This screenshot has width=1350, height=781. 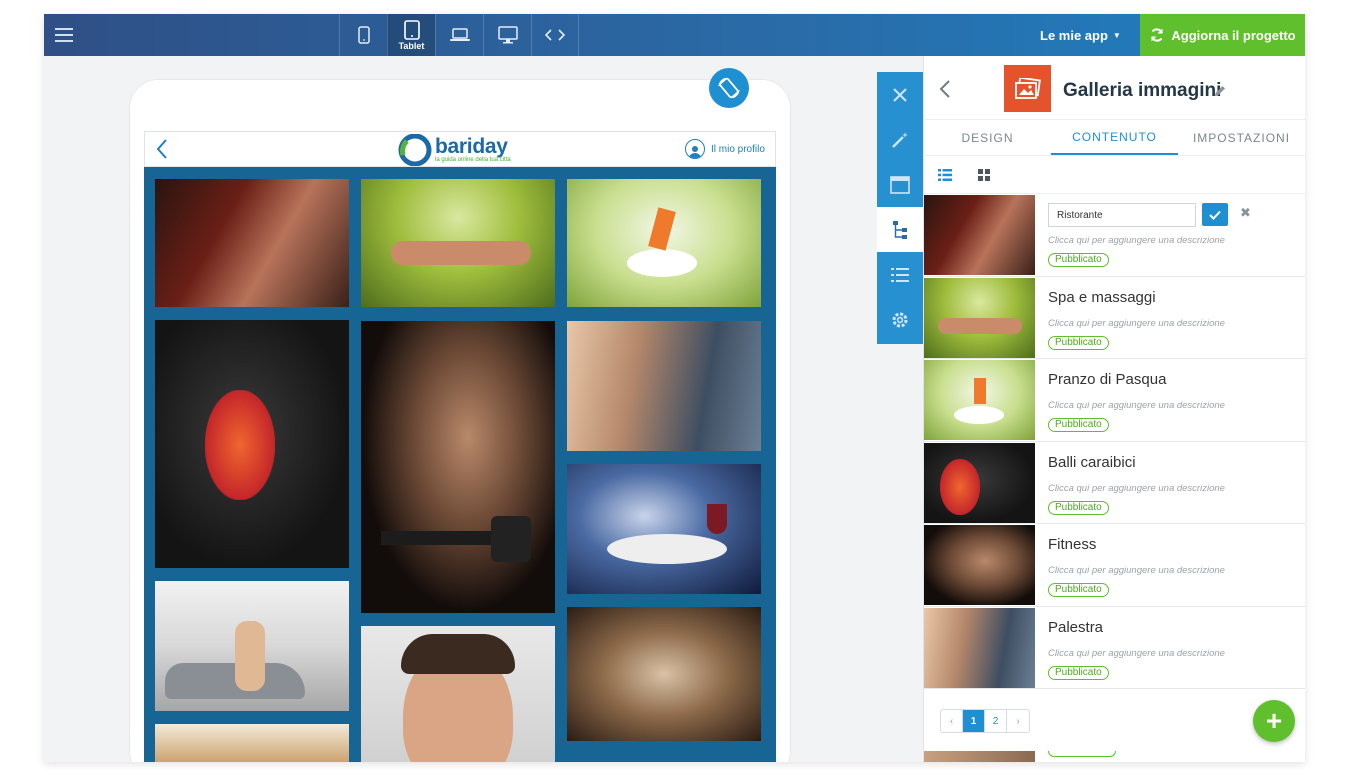 What do you see at coordinates (411, 29) in the screenshot?
I see `tablet-icon` at bounding box center [411, 29].